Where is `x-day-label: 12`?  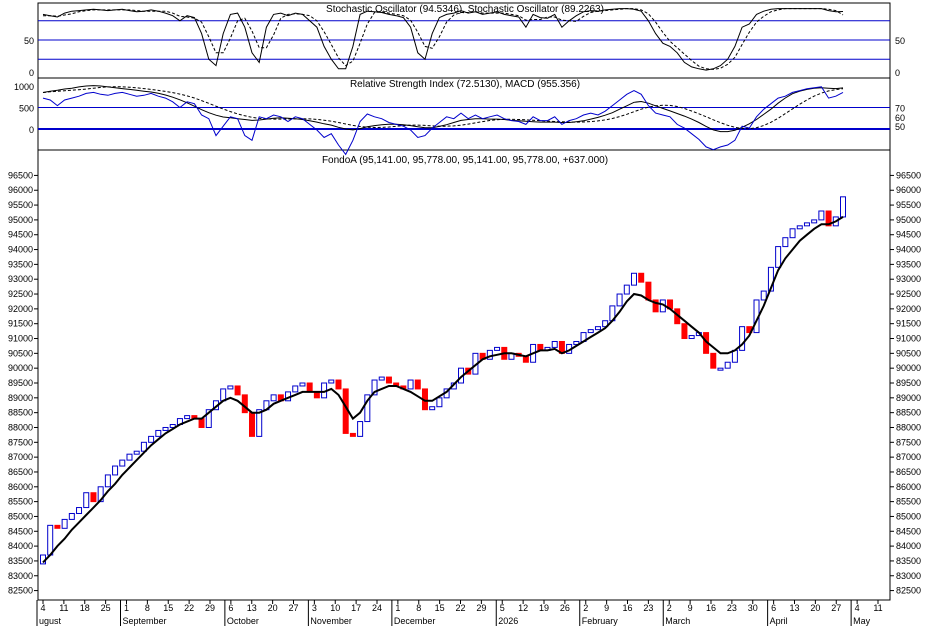
x-day-label: 12 is located at coordinates (523, 608).